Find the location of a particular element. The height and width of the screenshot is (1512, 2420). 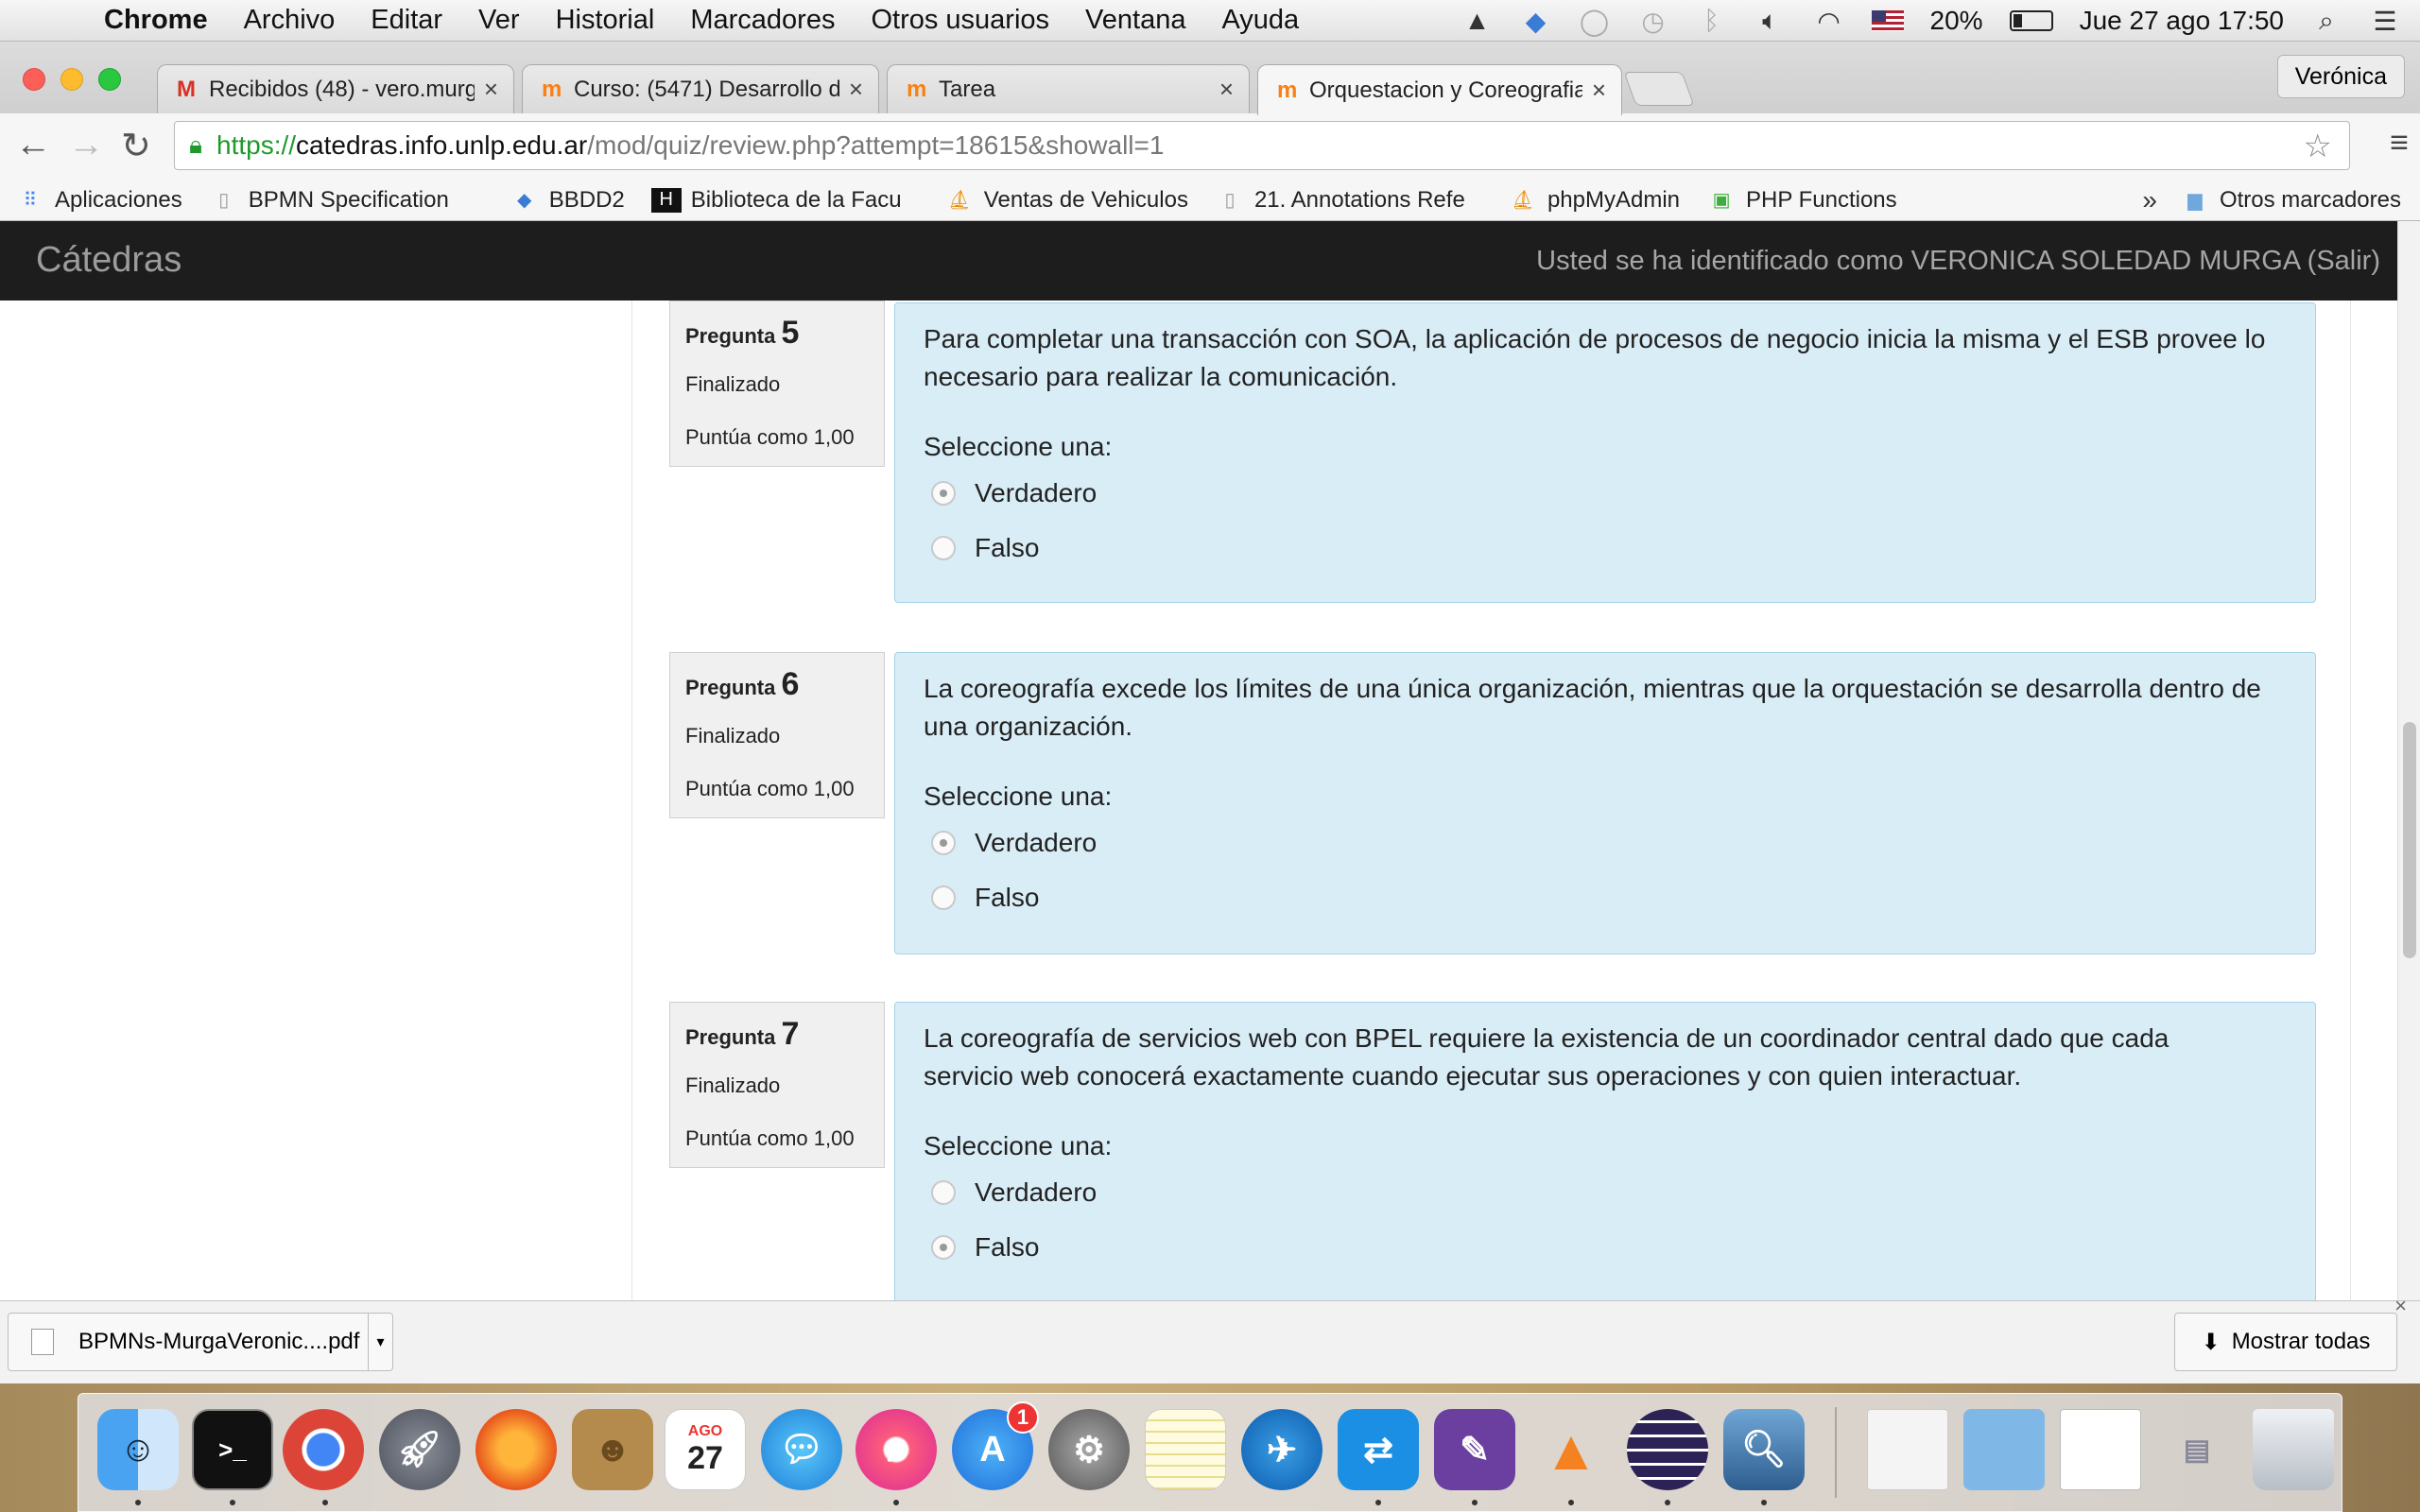

new-tab-button is located at coordinates (1659, 89).